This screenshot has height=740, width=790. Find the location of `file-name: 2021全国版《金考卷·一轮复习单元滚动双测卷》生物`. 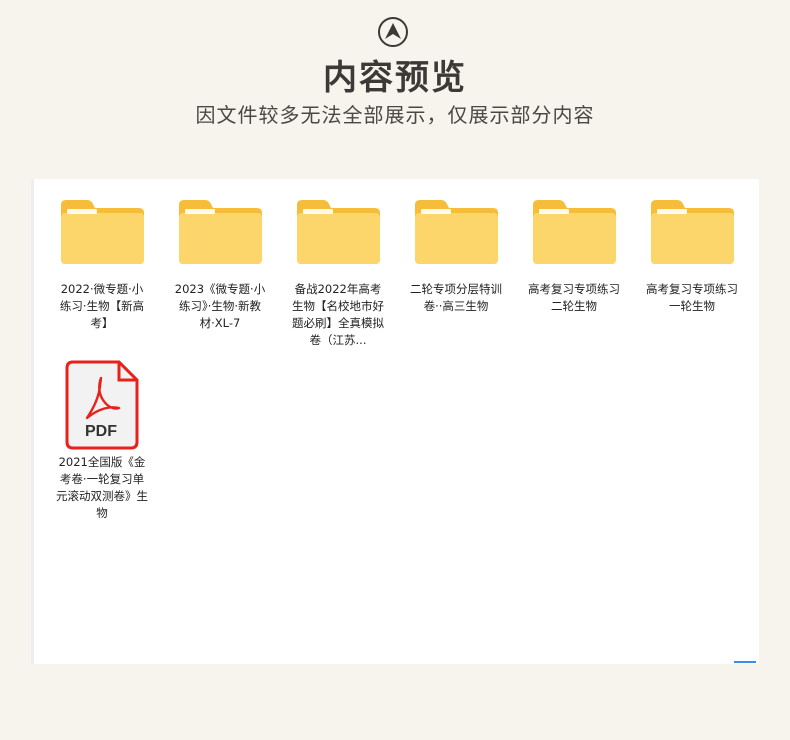

file-name: 2021全国版《金考卷·一轮复习单元滚动双测卷》生物 is located at coordinates (102, 487).